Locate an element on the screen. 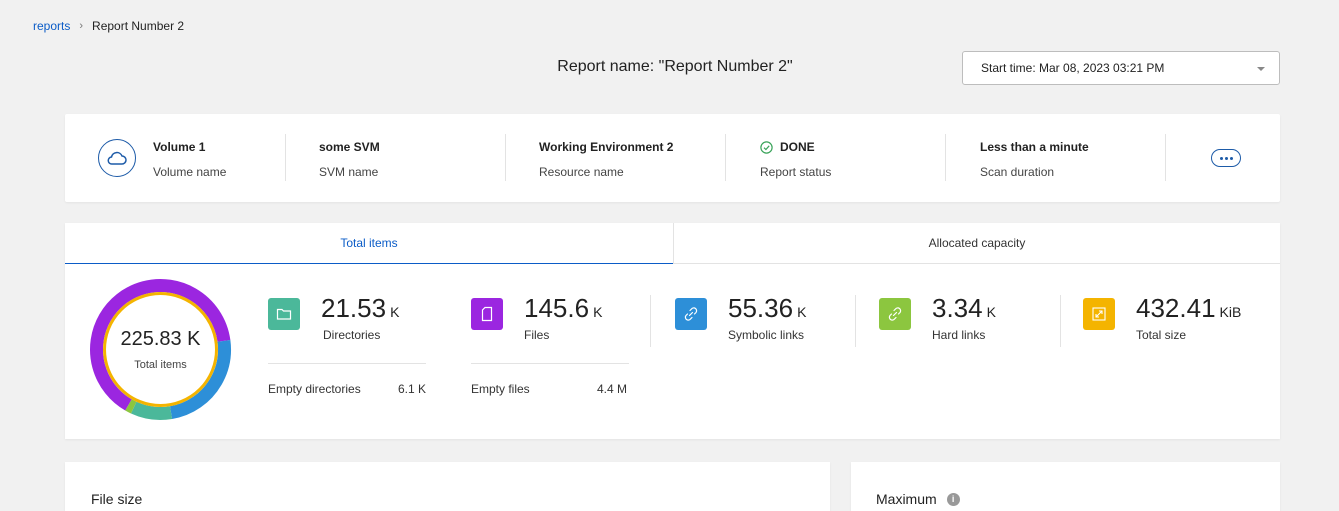 The width and height of the screenshot is (1339, 511). total-size-label: Total size is located at coordinates (1161, 335).